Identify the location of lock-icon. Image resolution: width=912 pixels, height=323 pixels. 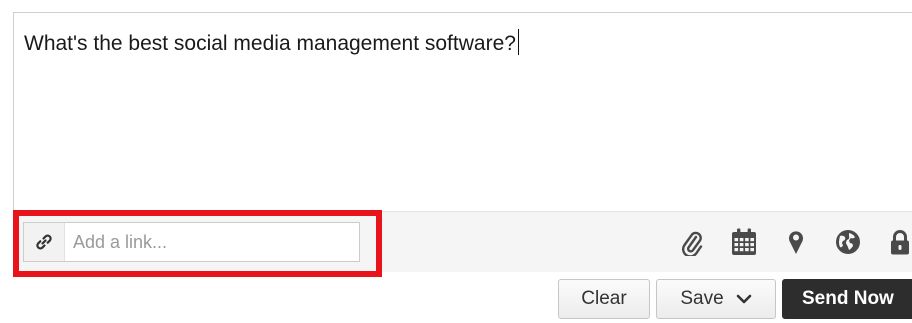
(899, 242).